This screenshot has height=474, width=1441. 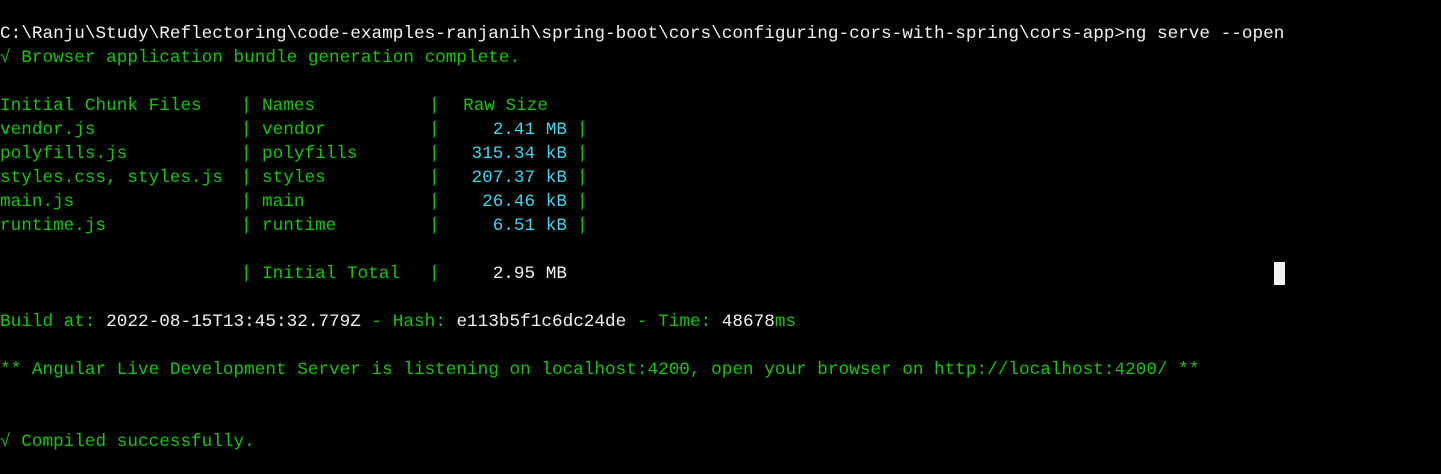 I want to click on build-time-unit: ms, so click(x=785, y=322).